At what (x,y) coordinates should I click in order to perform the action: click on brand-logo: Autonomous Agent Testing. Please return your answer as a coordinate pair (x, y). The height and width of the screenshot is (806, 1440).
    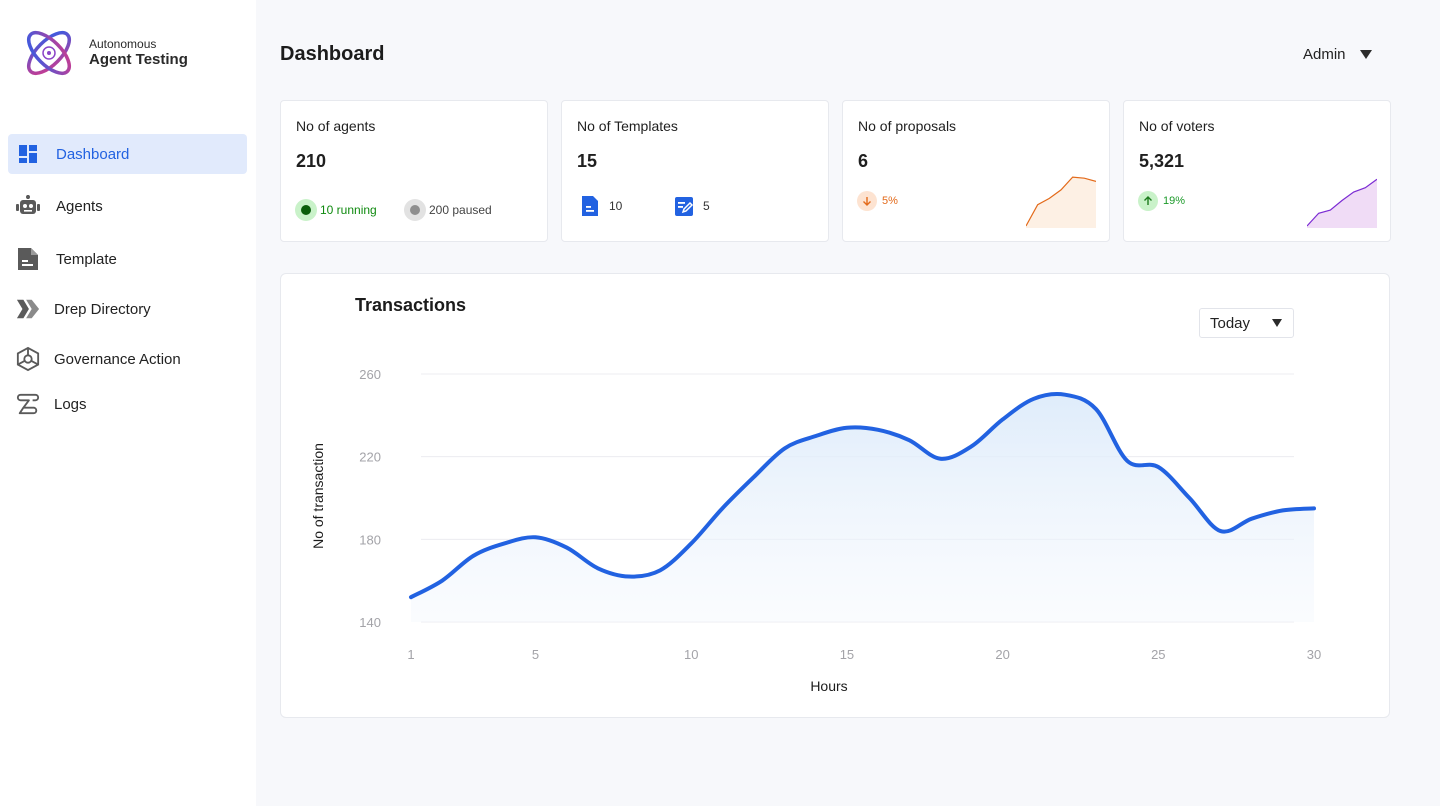
    Looking at the image, I should click on (105, 53).